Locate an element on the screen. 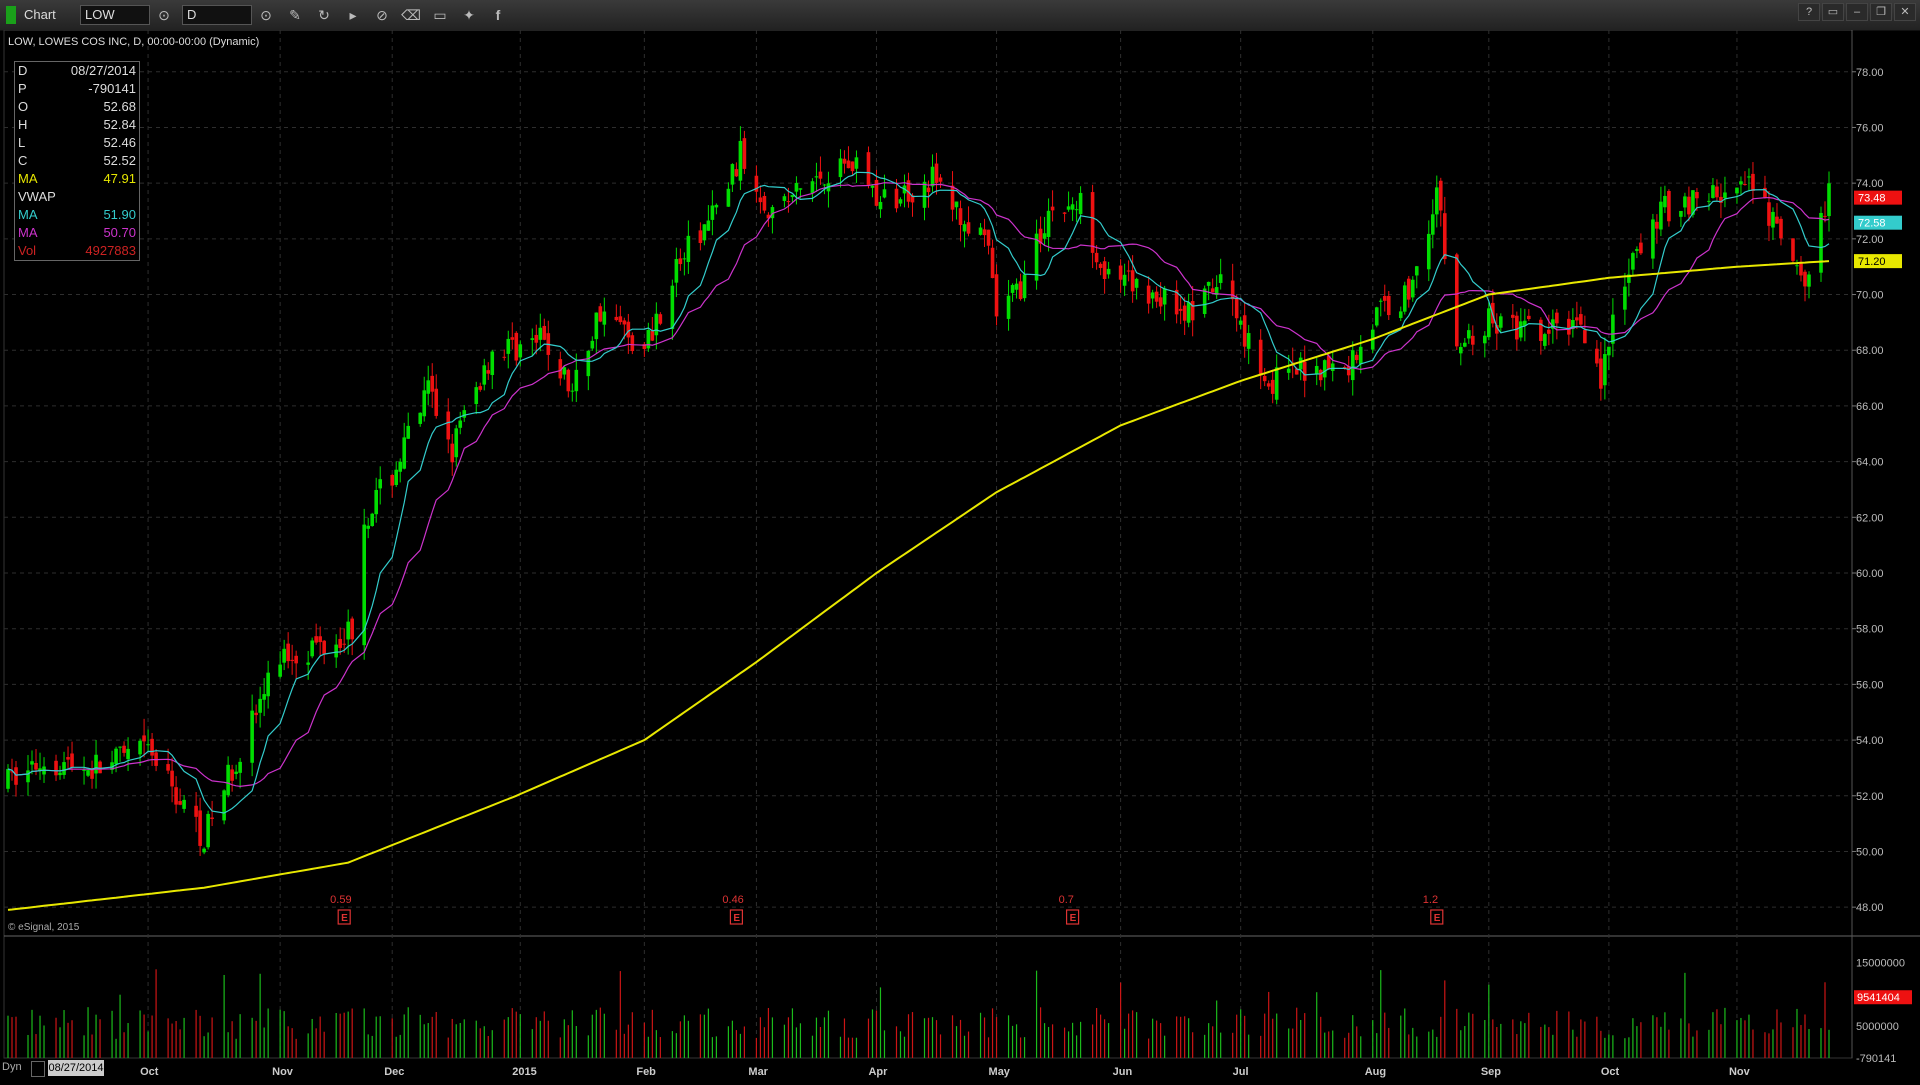 This screenshot has height=1085, width=1920. eraser-icon: ⌫ is located at coordinates (411, 15).